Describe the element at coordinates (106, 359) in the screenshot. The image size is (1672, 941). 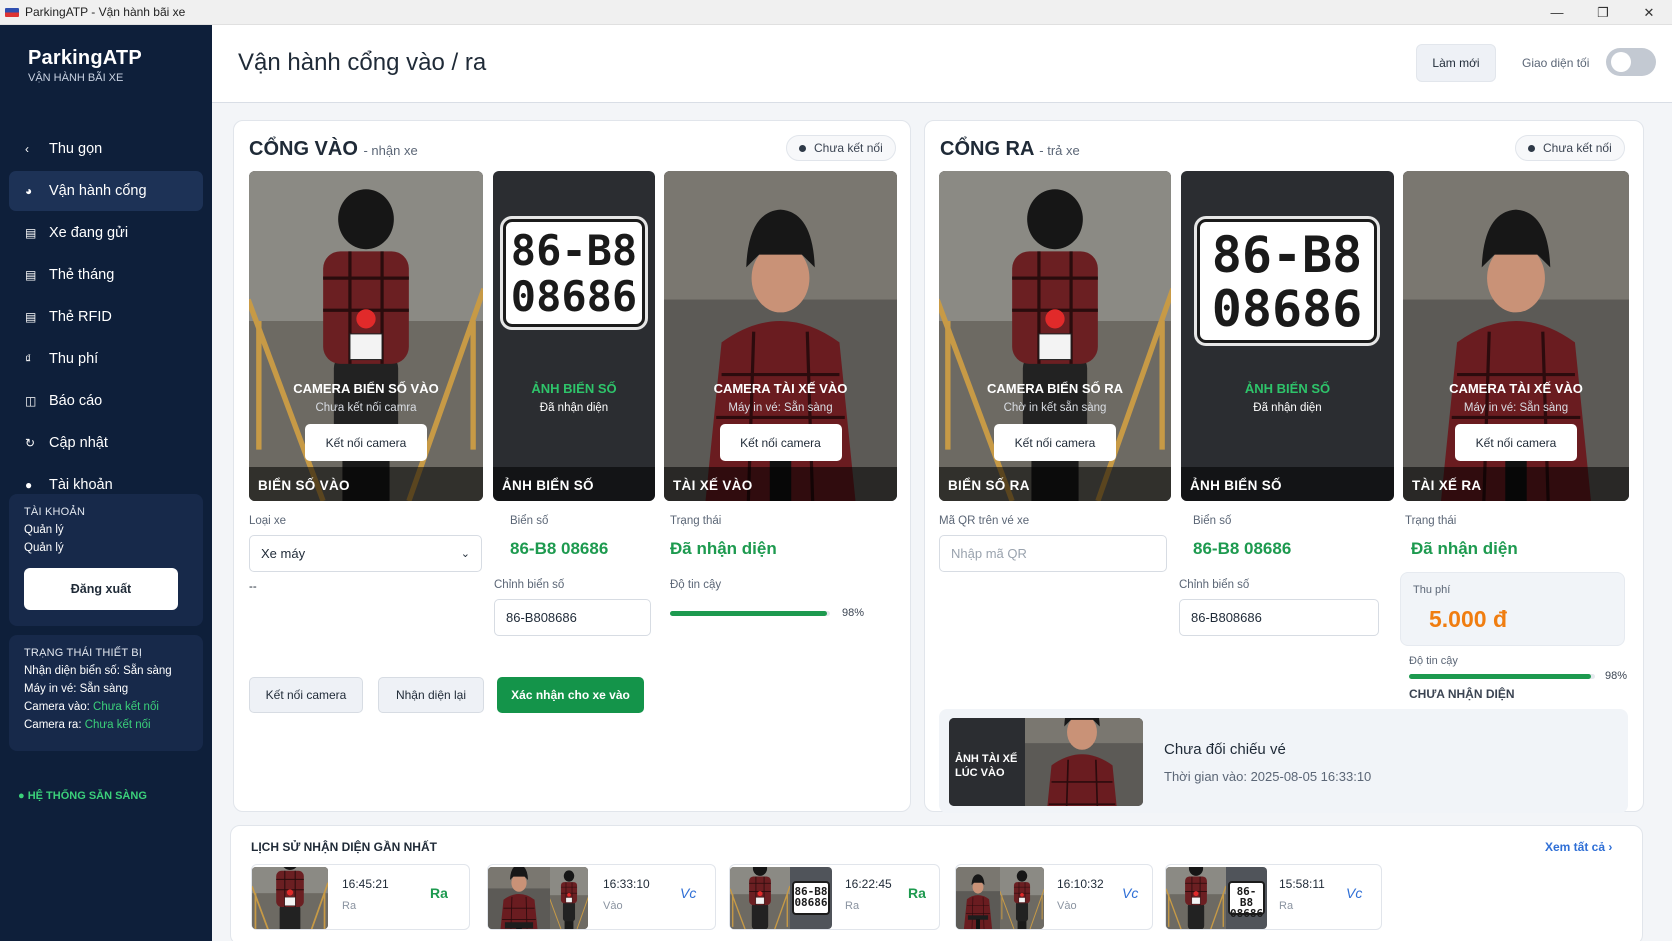
I see `sidebar-item-fees: ₫ Thu phí` at that location.